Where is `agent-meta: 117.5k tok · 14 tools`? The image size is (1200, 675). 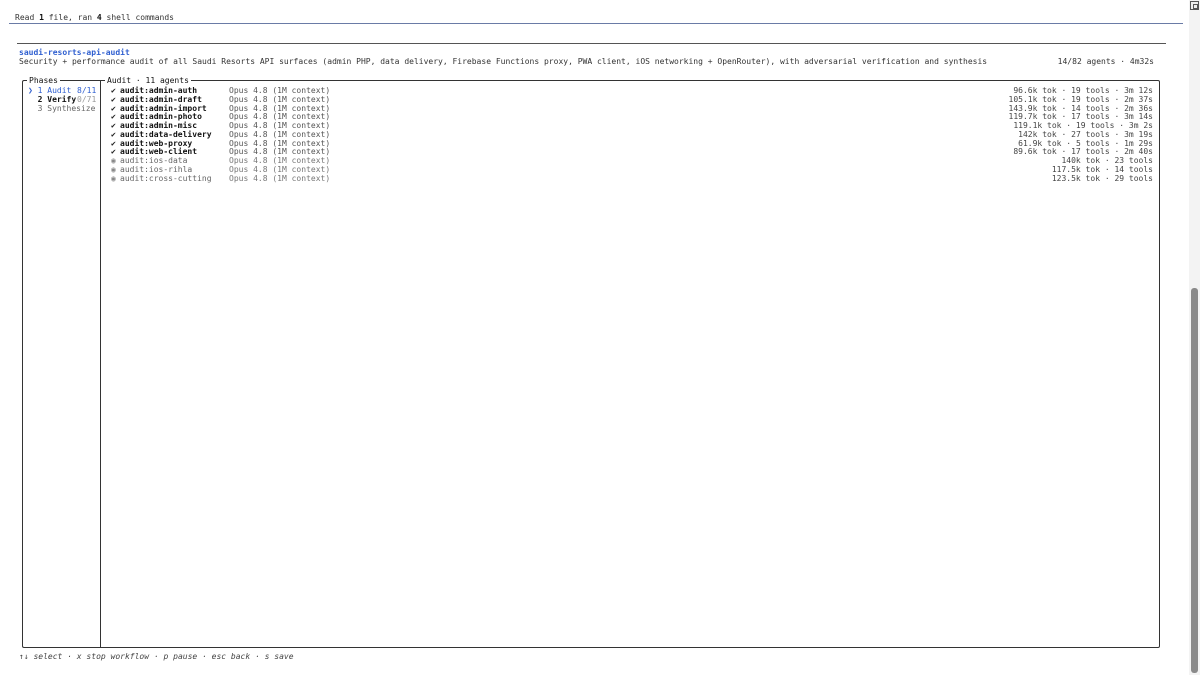 agent-meta: 117.5k tok · 14 tools is located at coordinates (1102, 169).